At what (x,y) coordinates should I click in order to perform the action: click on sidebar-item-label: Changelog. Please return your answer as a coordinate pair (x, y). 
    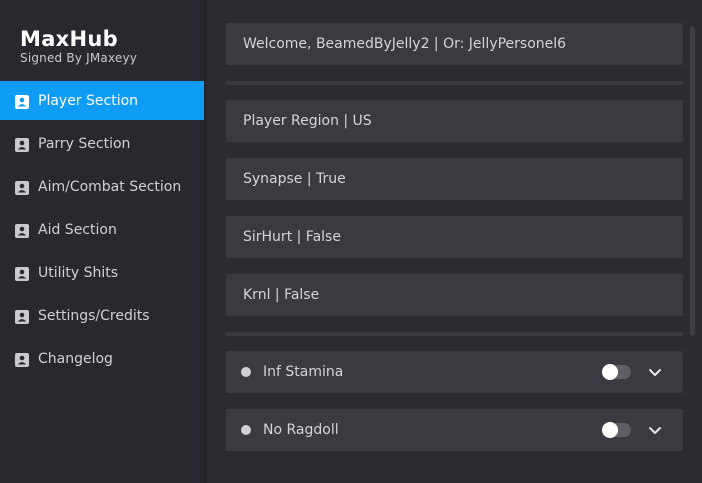
    Looking at the image, I should click on (75, 358).